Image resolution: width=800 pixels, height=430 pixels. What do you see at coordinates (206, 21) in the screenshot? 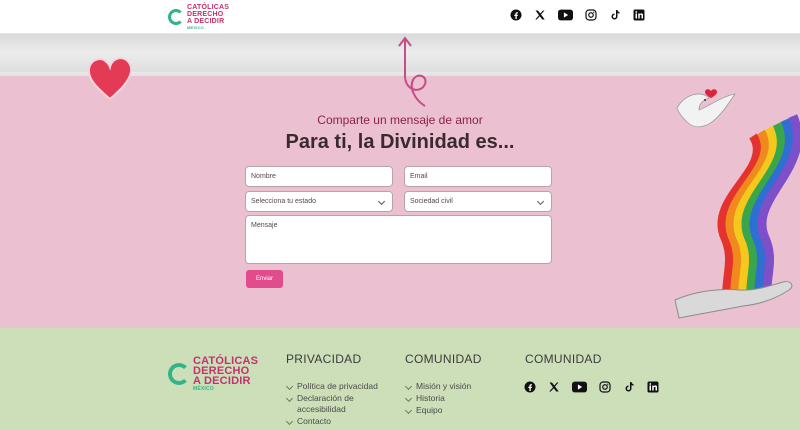
I see `logo-line3: A DECIDIR` at bounding box center [206, 21].